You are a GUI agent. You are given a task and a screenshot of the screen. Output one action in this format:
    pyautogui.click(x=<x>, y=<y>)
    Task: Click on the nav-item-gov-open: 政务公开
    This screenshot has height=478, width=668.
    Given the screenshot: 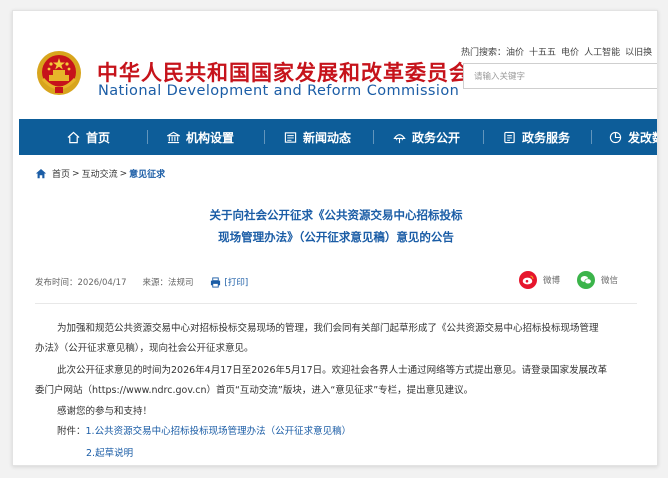 What is the action you would take?
    pyautogui.click(x=426, y=137)
    